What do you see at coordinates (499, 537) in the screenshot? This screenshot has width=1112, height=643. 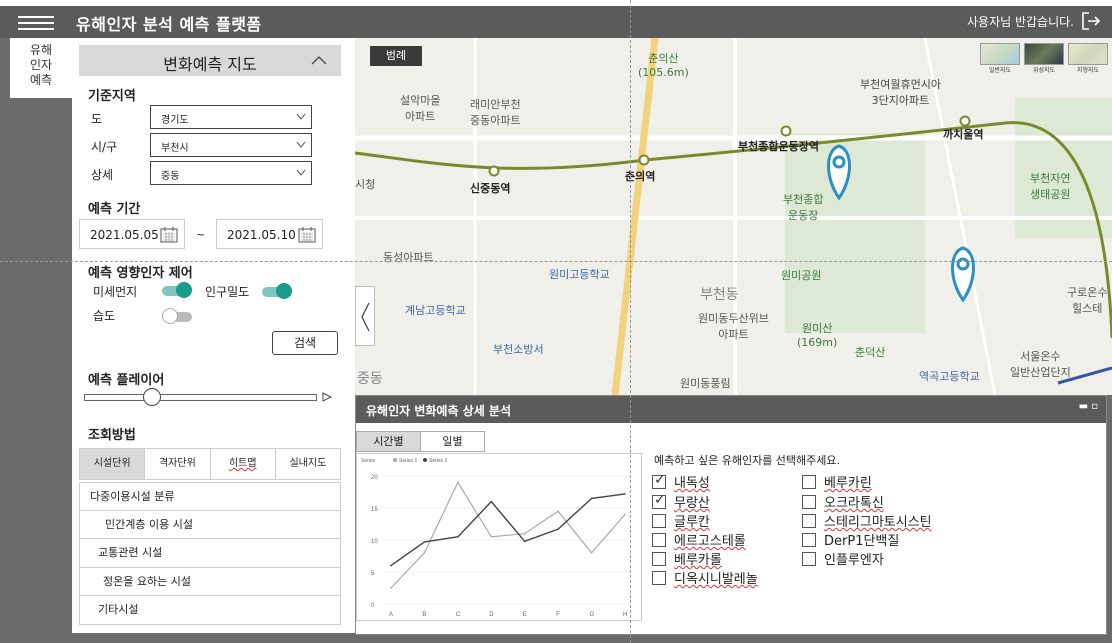 I see `trend-chart: 0 5 10 15 20 A B C D E F G H Series Series 1 Series 2` at bounding box center [499, 537].